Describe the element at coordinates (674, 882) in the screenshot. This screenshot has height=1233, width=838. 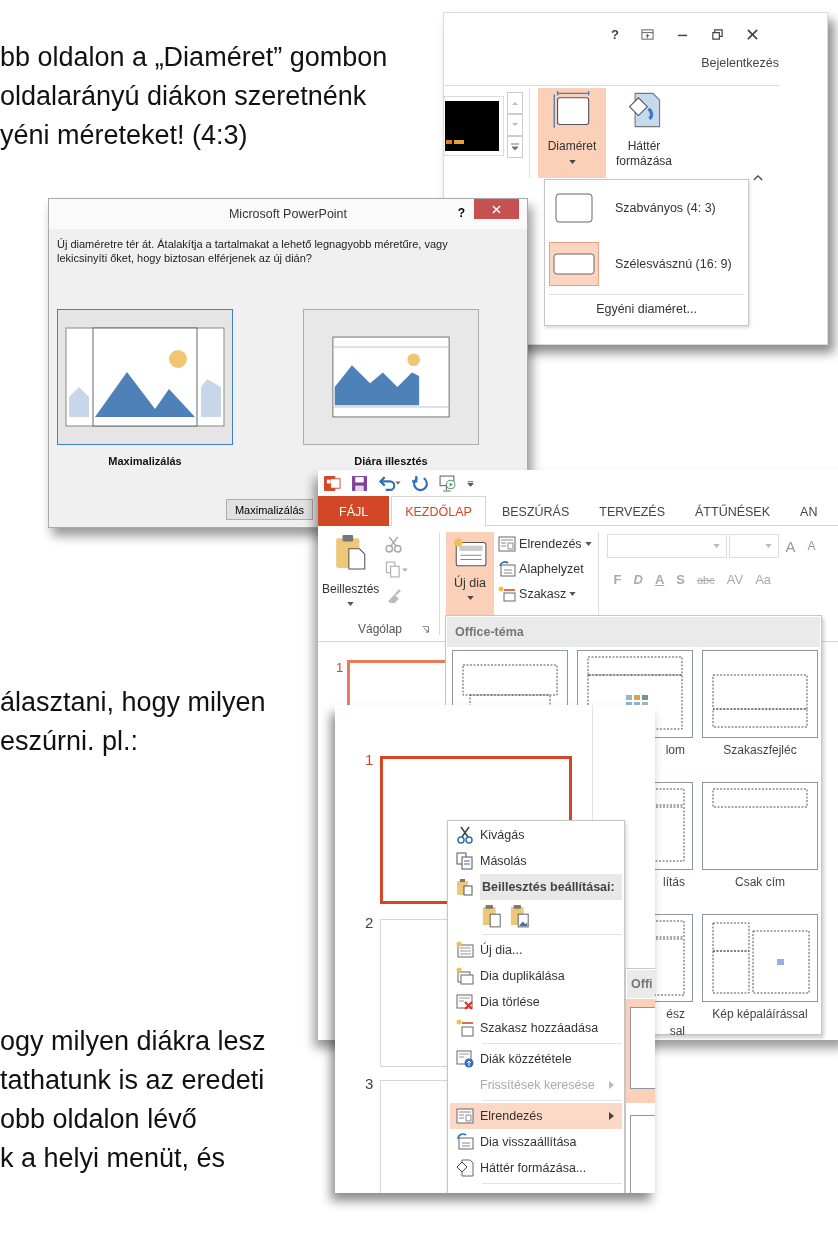
I see `layout-label: lítás` at that location.